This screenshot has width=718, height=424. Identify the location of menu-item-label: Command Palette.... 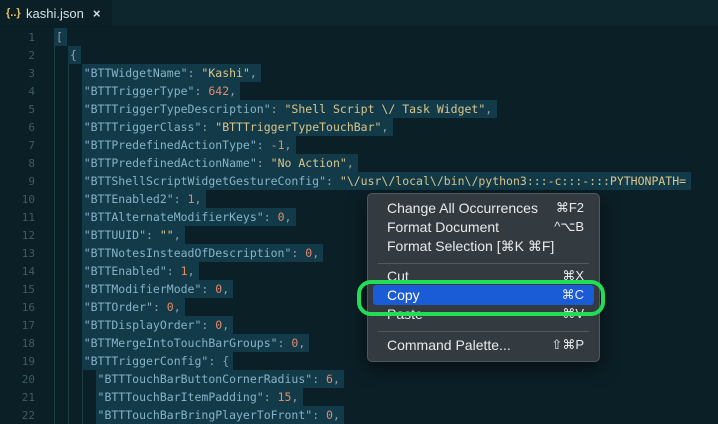
(449, 345).